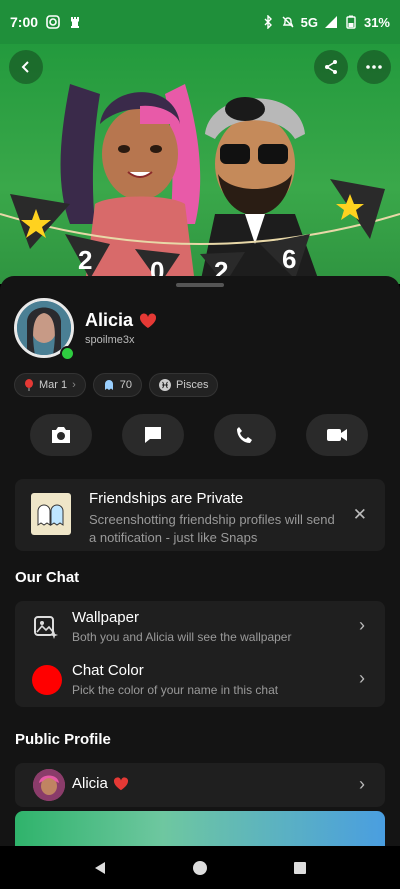 This screenshot has height=889, width=400. Describe the element at coordinates (200, 22) in the screenshot. I see `status-bar: 7:00 5G 31%` at that location.